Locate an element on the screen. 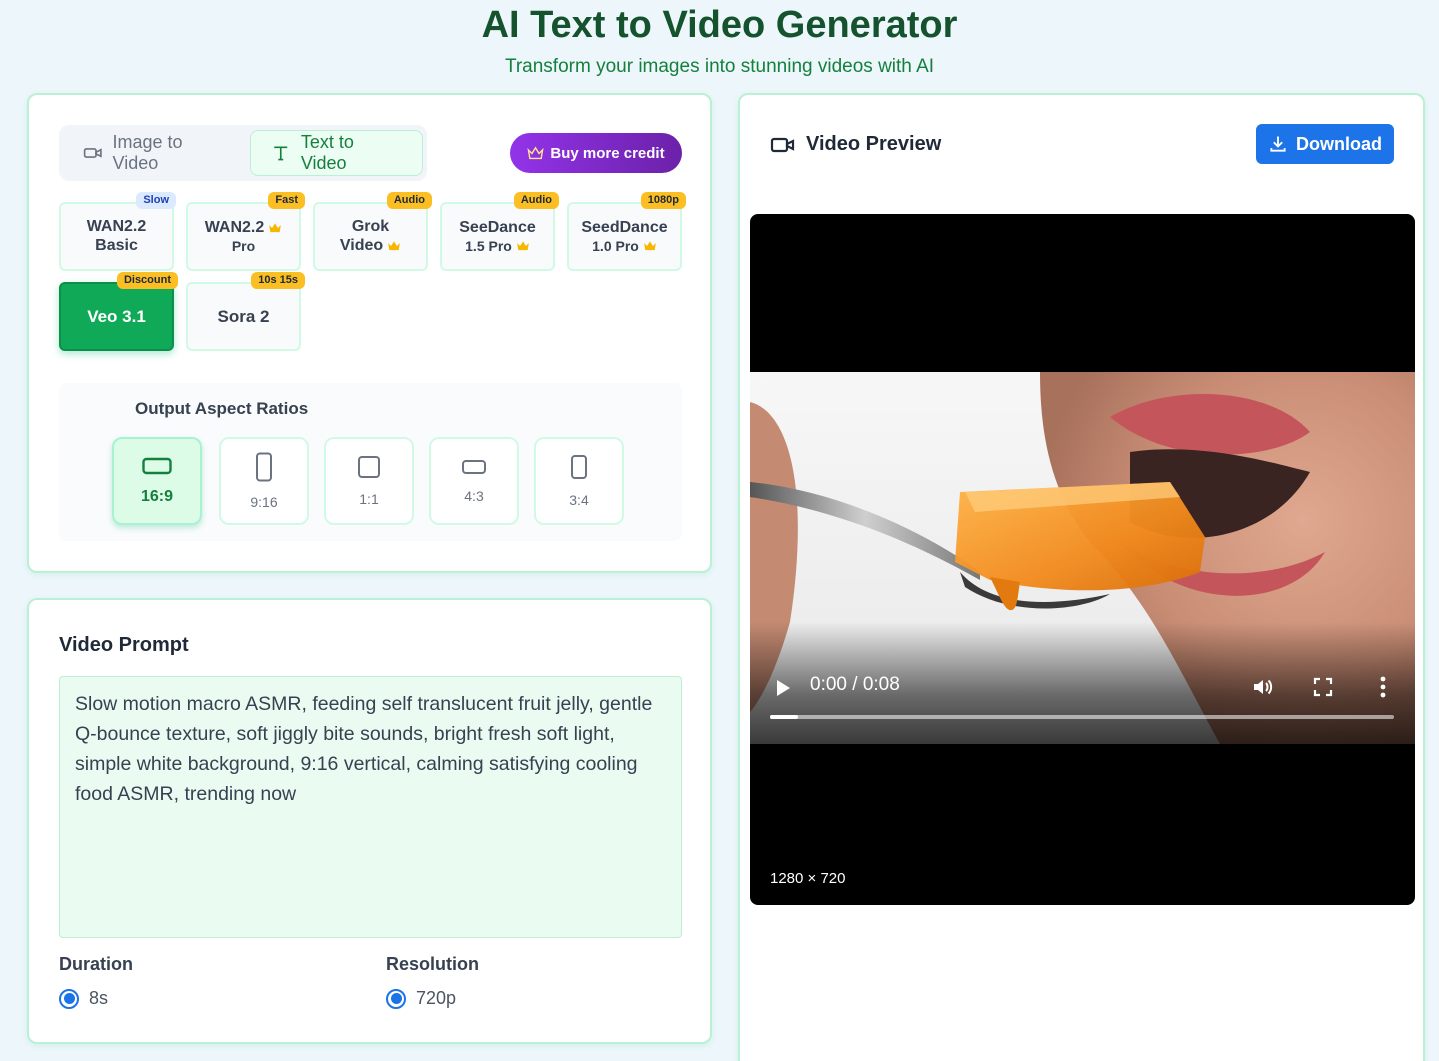  resolution-option: 720p is located at coordinates (421, 998).